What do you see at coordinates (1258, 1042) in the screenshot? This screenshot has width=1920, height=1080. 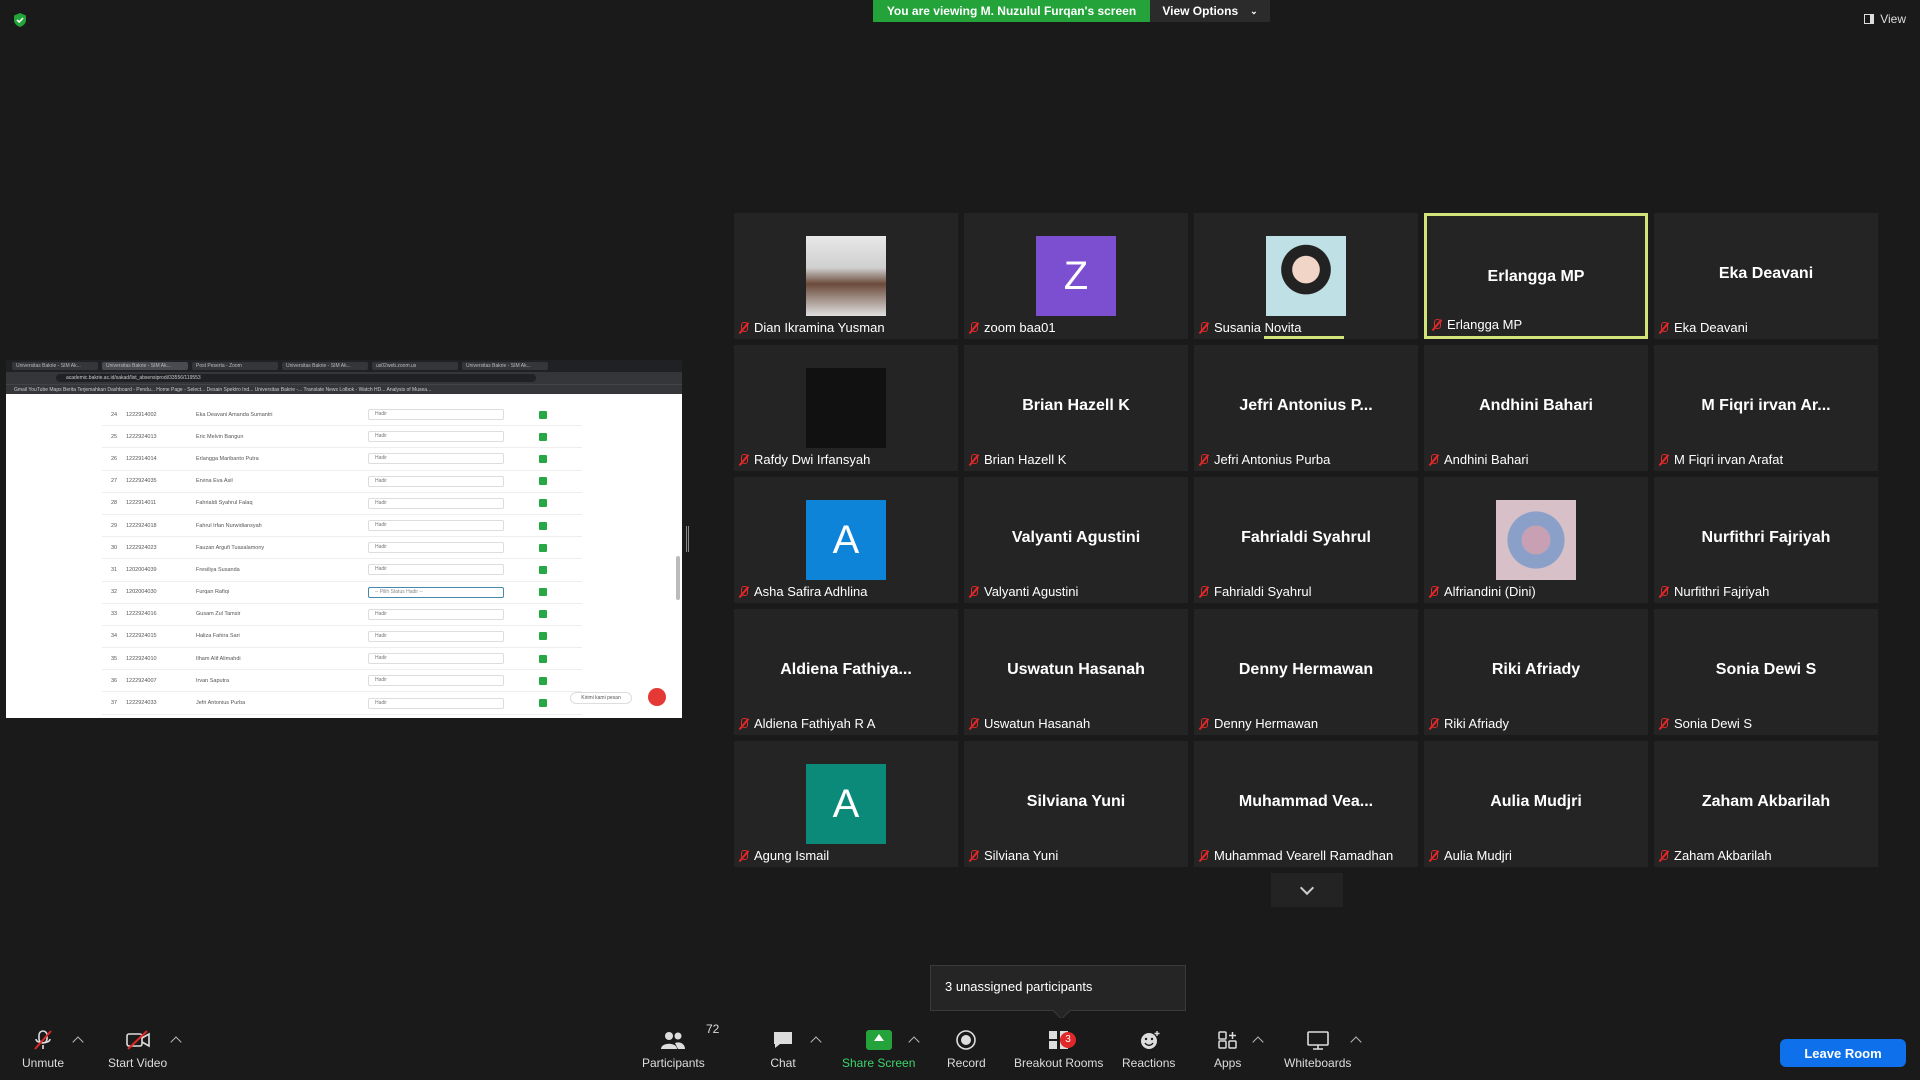 I see `apps-options-caret` at bounding box center [1258, 1042].